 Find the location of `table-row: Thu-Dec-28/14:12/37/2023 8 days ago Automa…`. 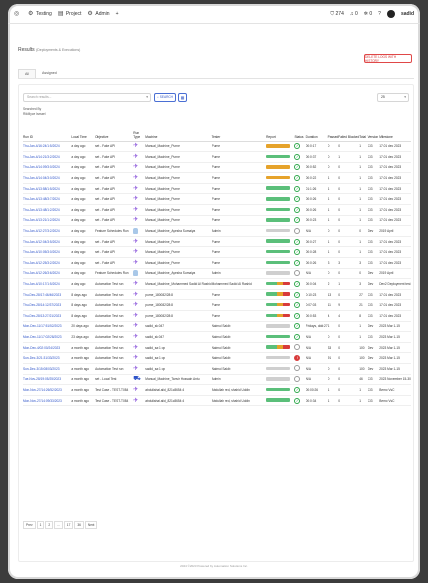

table-row: Thu-Dec-28/14:12/37/2023 8 days ago Automa… is located at coordinates (217, 305).